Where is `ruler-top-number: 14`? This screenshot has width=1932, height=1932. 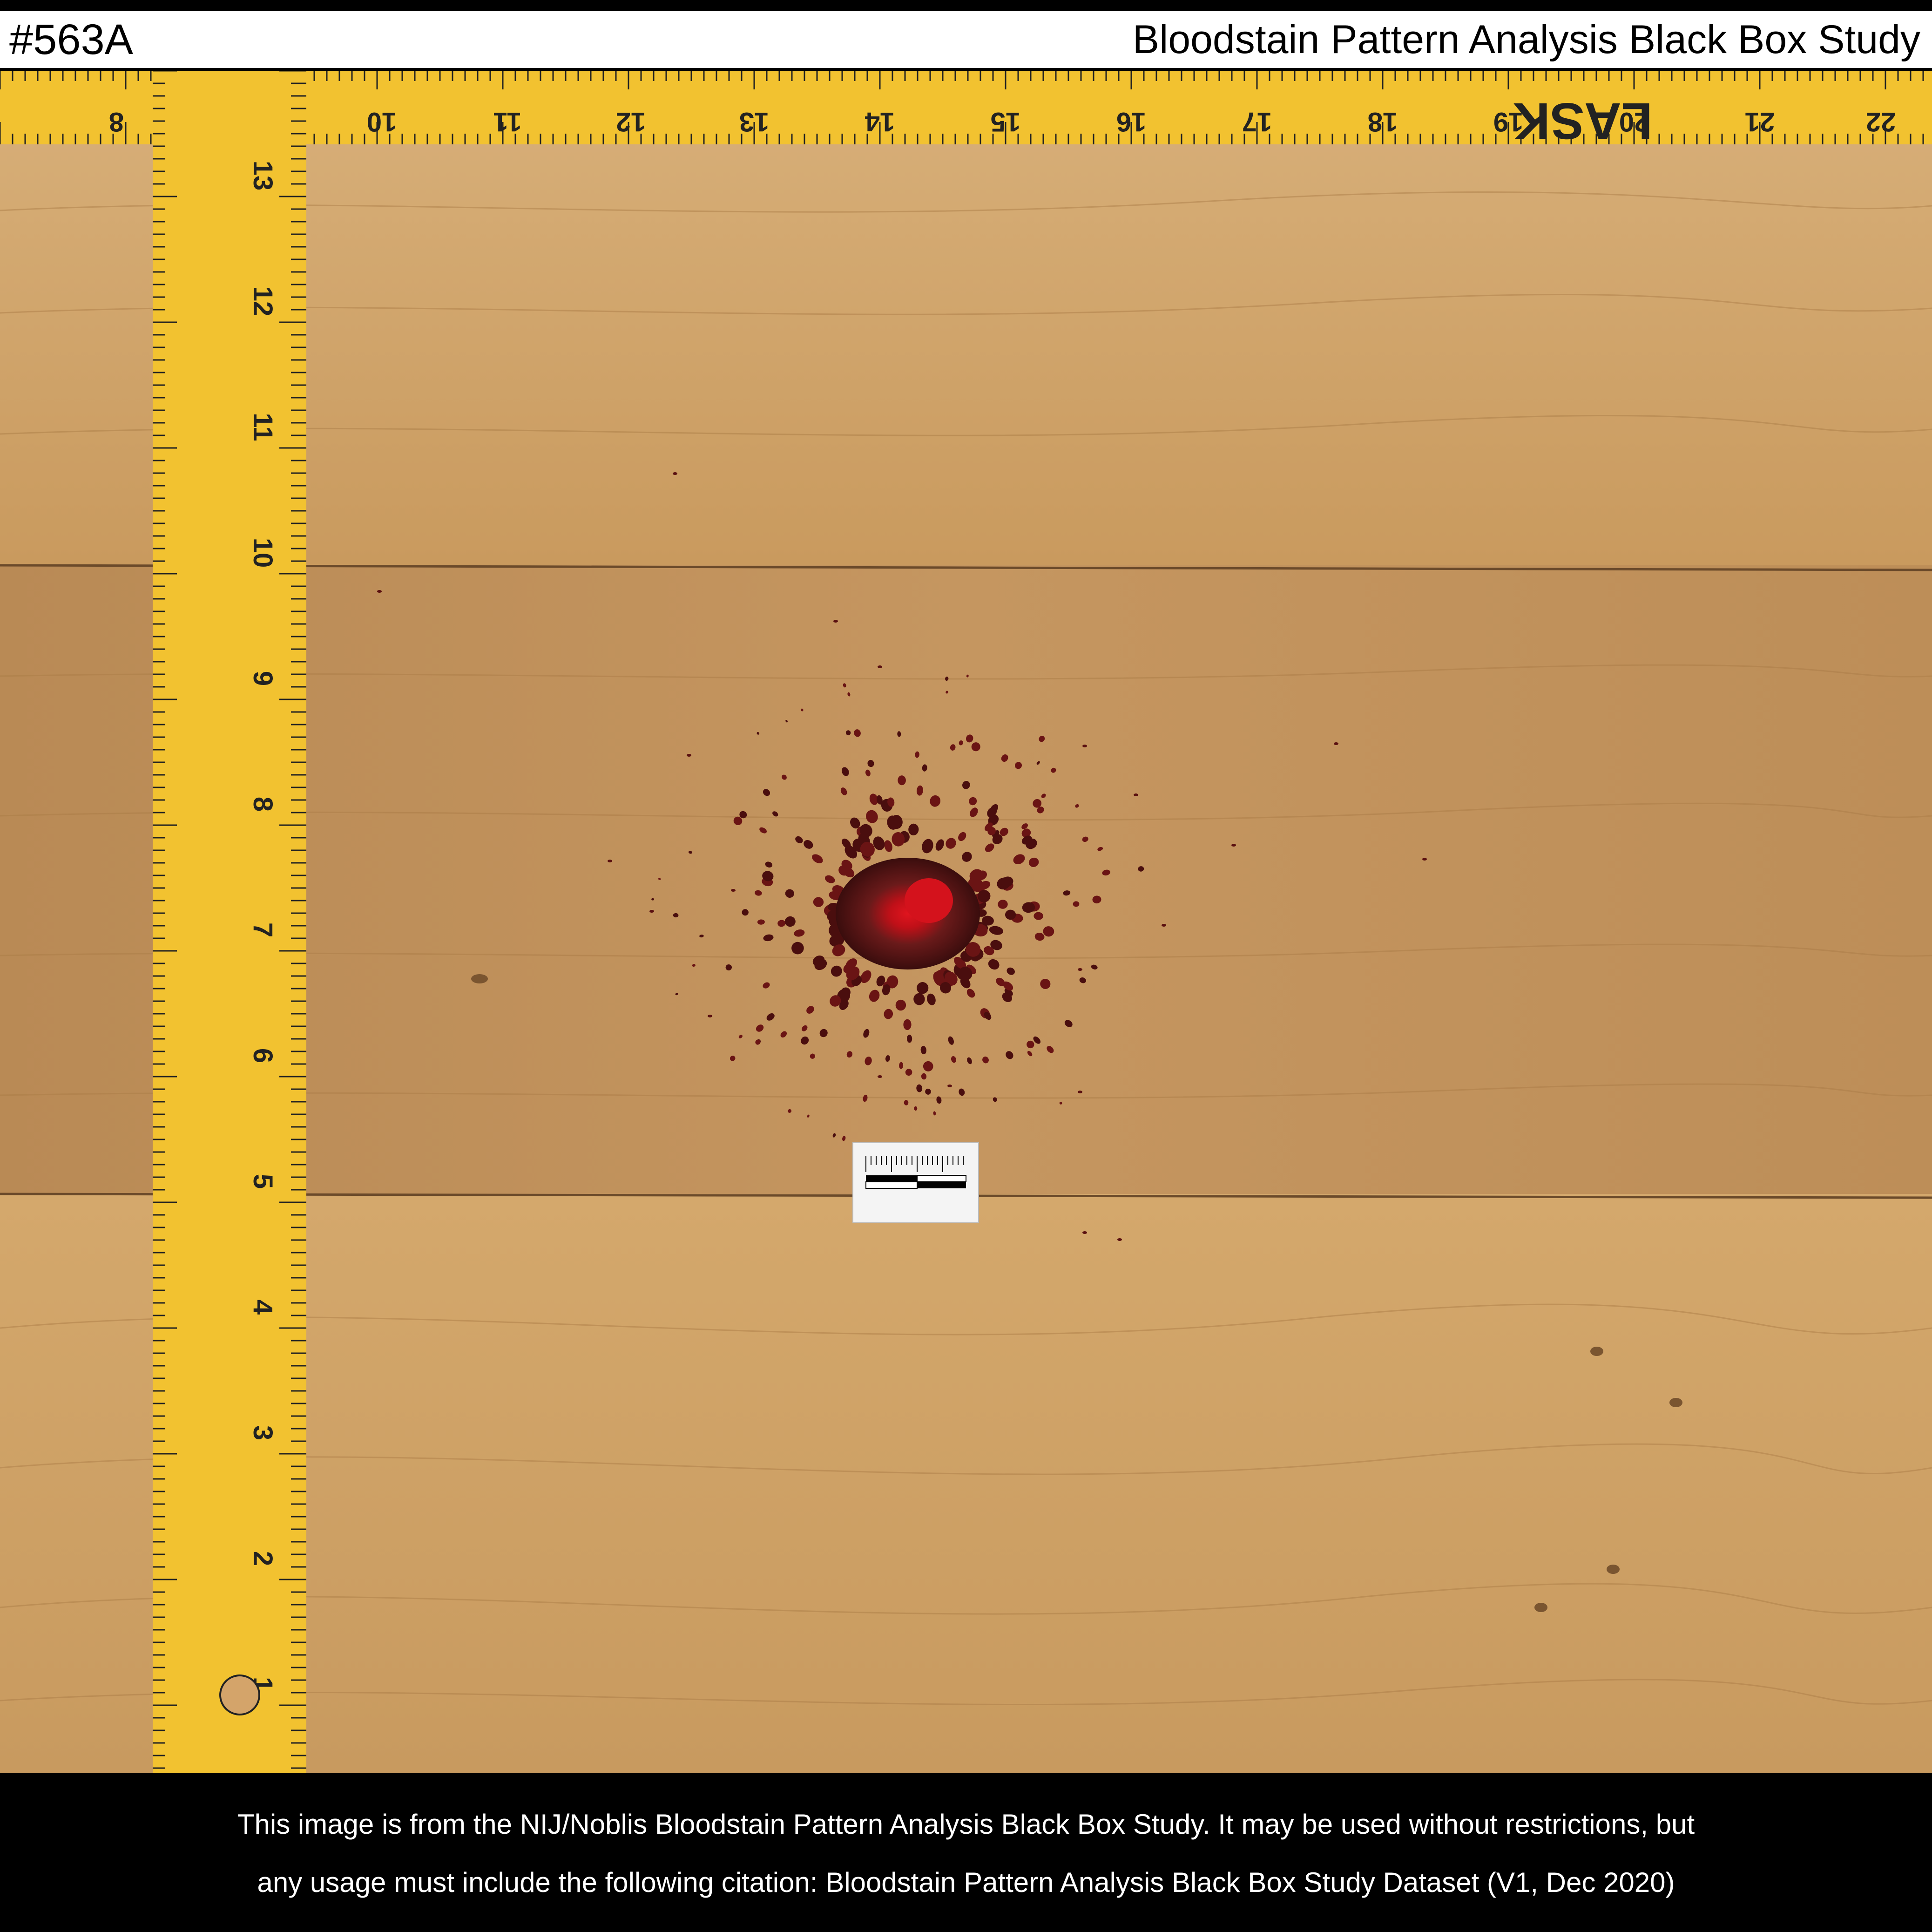
ruler-top-number: 14 is located at coordinates (880, 122).